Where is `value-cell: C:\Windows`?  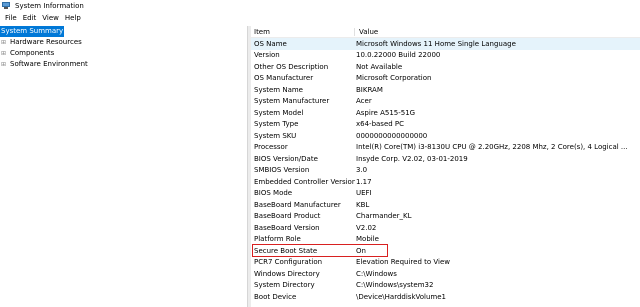 value-cell: C:\Windows is located at coordinates (376, 273).